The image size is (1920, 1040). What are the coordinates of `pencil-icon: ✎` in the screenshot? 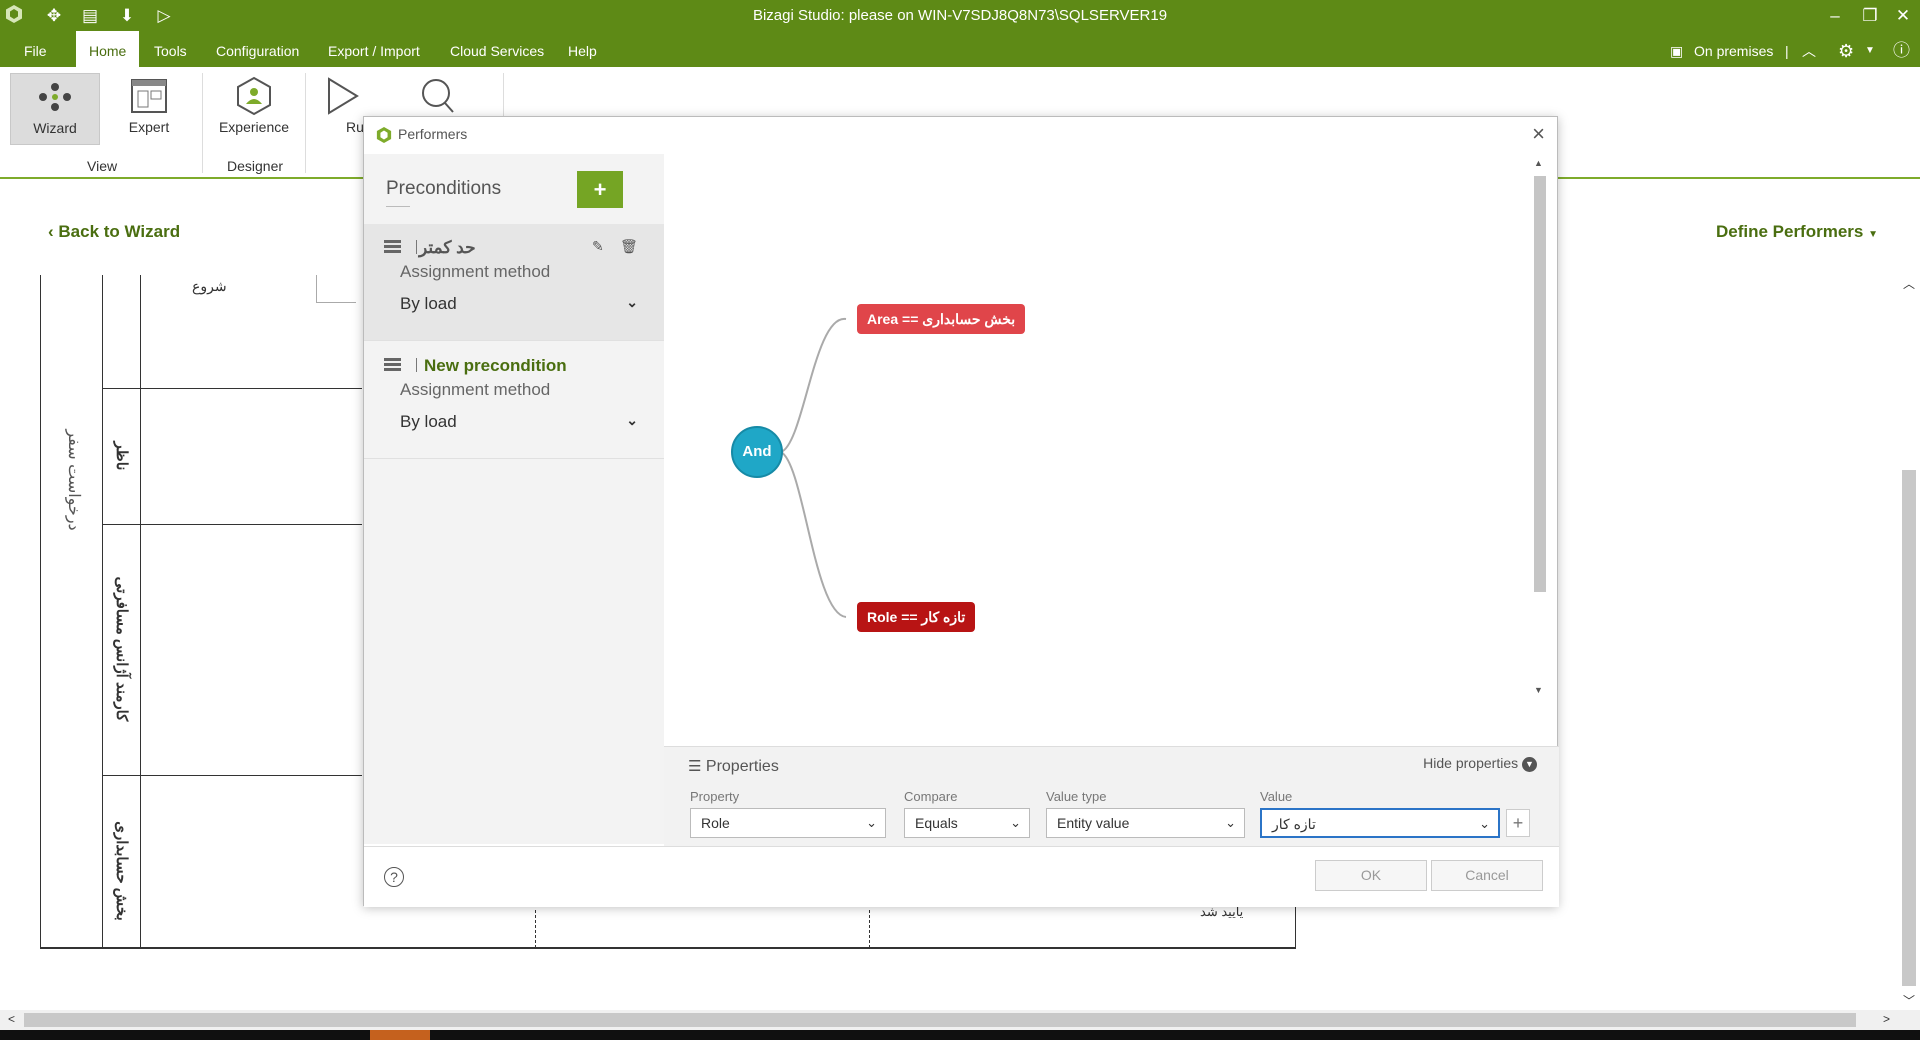 It's located at (598, 246).